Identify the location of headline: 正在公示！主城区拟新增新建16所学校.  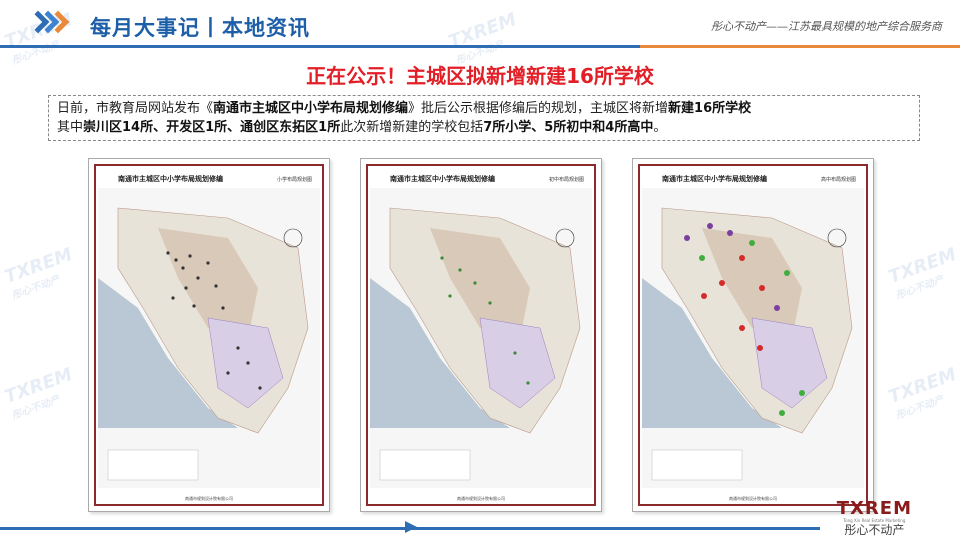
(480, 76).